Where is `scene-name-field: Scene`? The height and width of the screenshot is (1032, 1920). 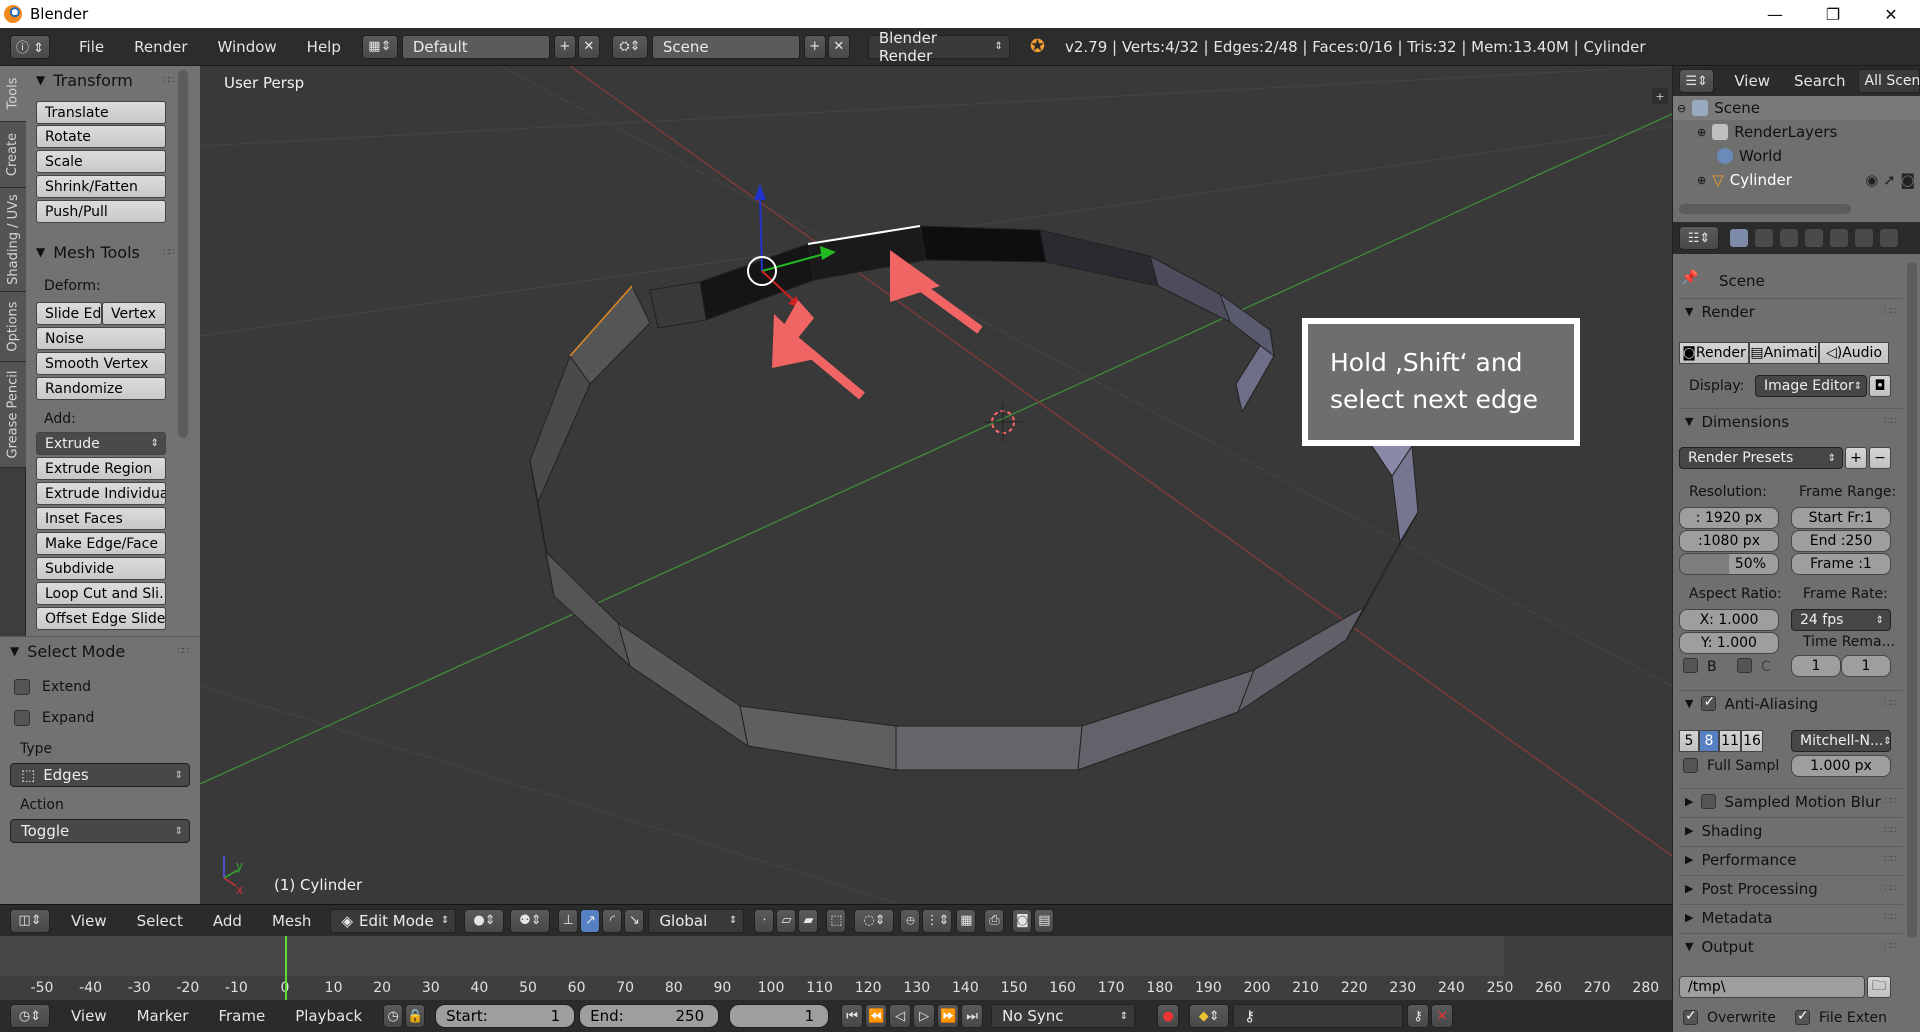
scene-name-field: Scene is located at coordinates (725, 46).